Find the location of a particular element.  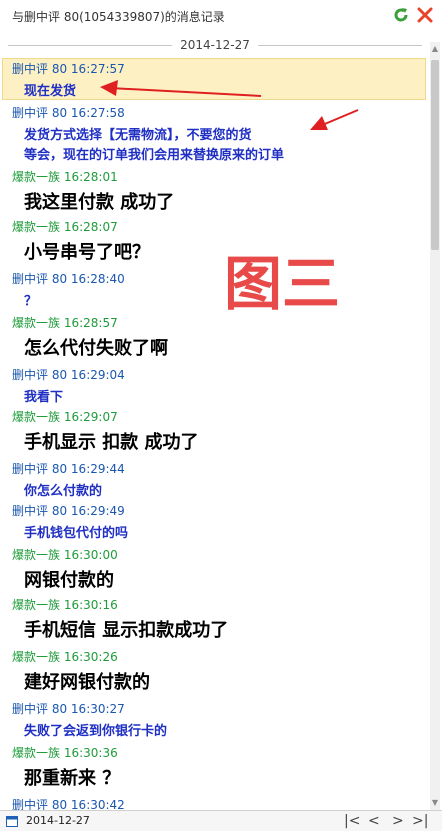

message-header: 删中评 80 16:29:49 is located at coordinates (68, 511).